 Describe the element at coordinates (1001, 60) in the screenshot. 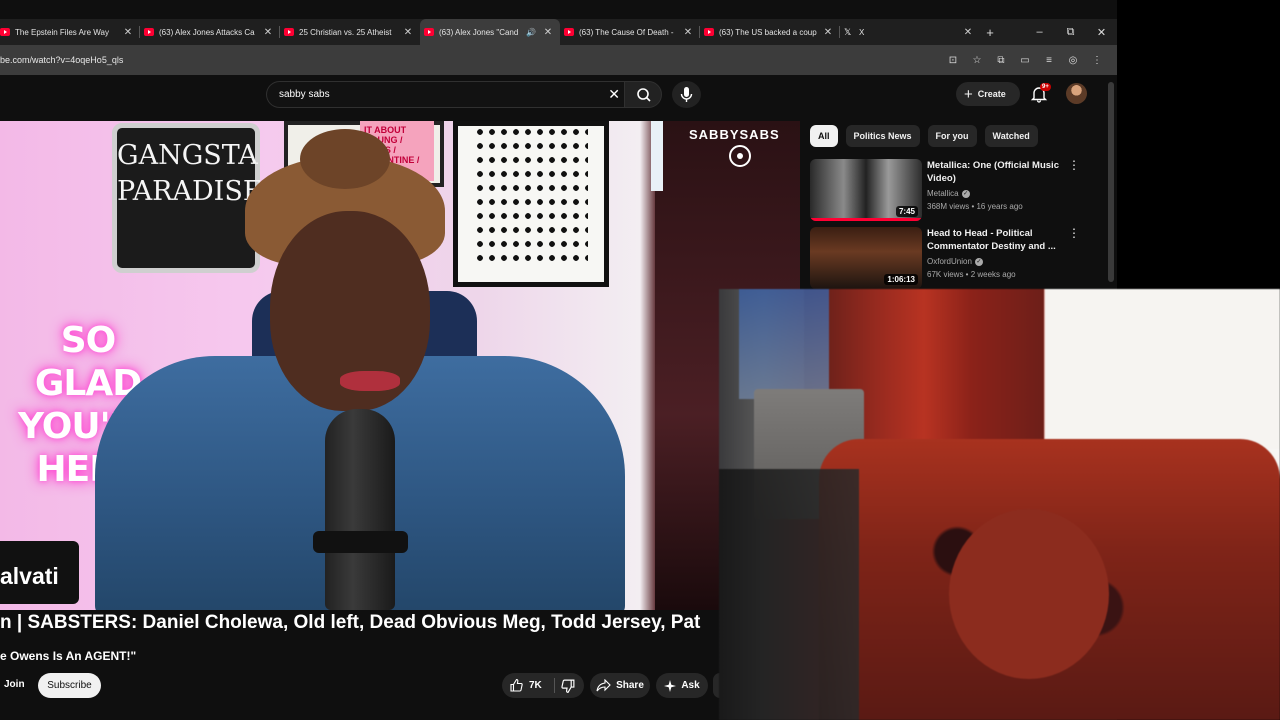

I see `extensions-icon: ⧉` at that location.